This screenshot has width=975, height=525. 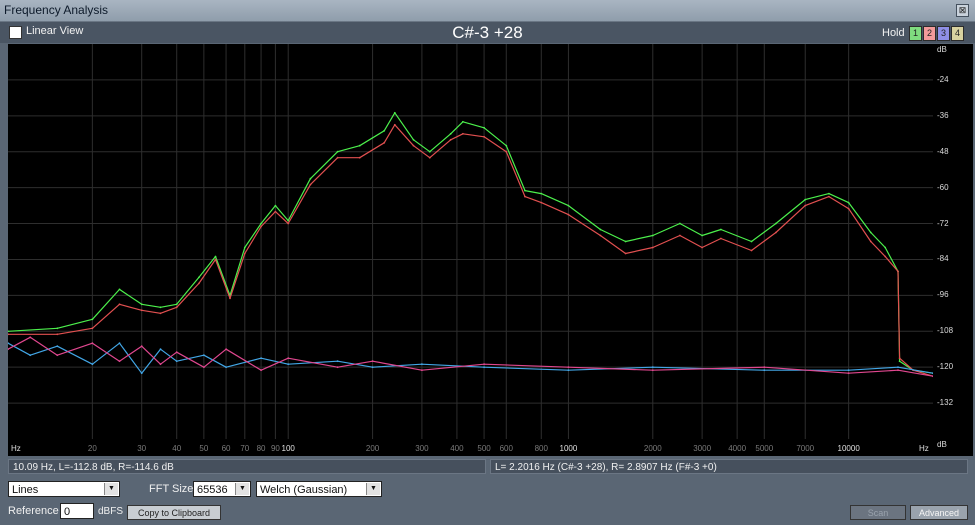 I want to click on cursor-readout: 10.09 Hz, L=-112.8 dB, R=-114.6 dB, so click(x=247, y=466).